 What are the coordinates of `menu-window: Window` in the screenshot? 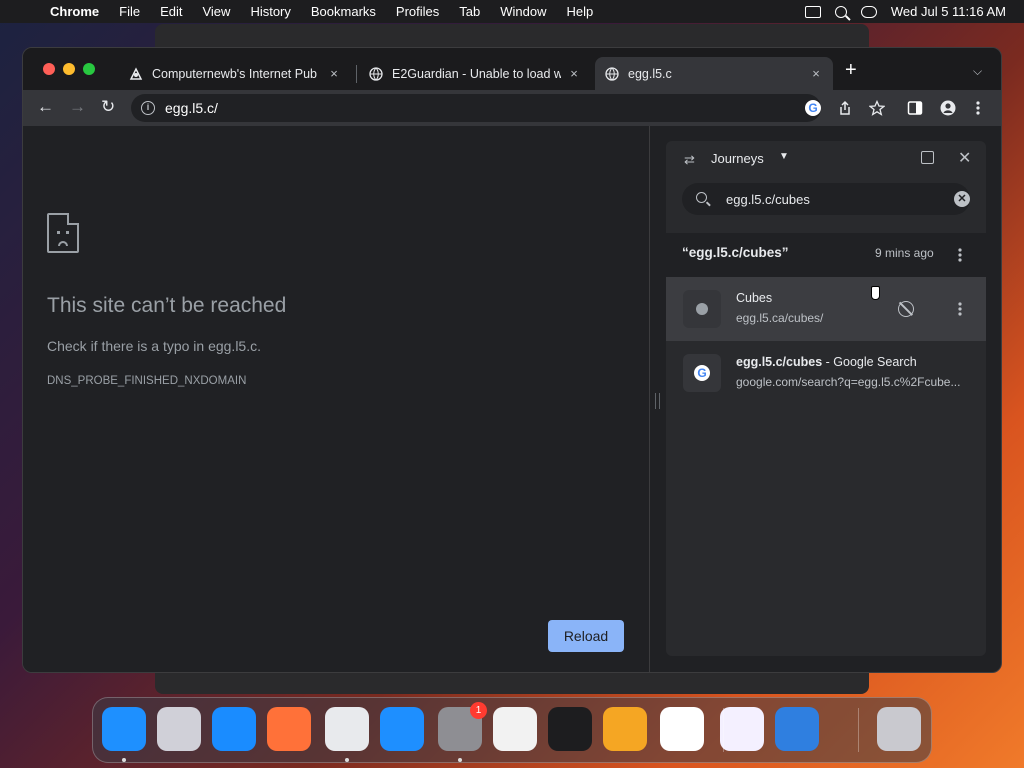 It's located at (523, 11).